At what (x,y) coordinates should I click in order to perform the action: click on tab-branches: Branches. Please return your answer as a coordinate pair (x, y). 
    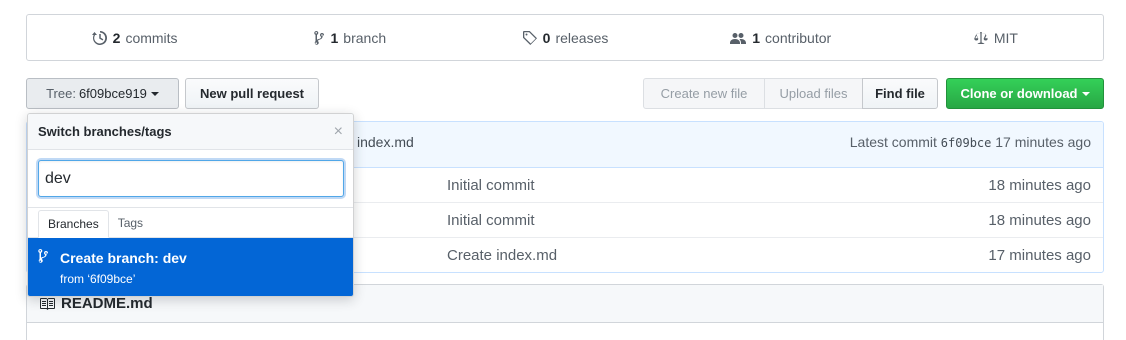
    Looking at the image, I should click on (73, 224).